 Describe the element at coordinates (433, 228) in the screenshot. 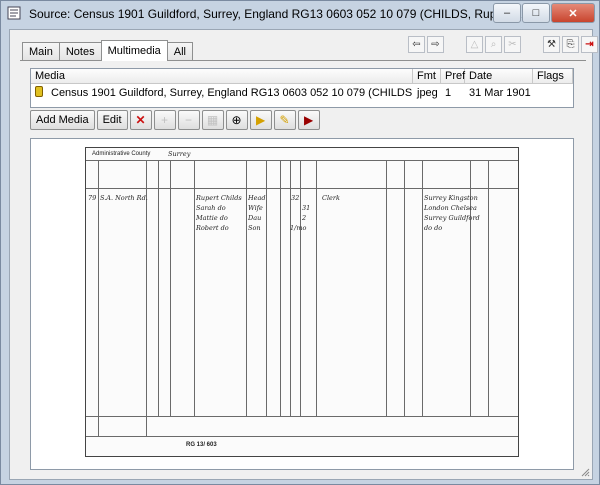

I see `census-birthplace-4: do do` at that location.